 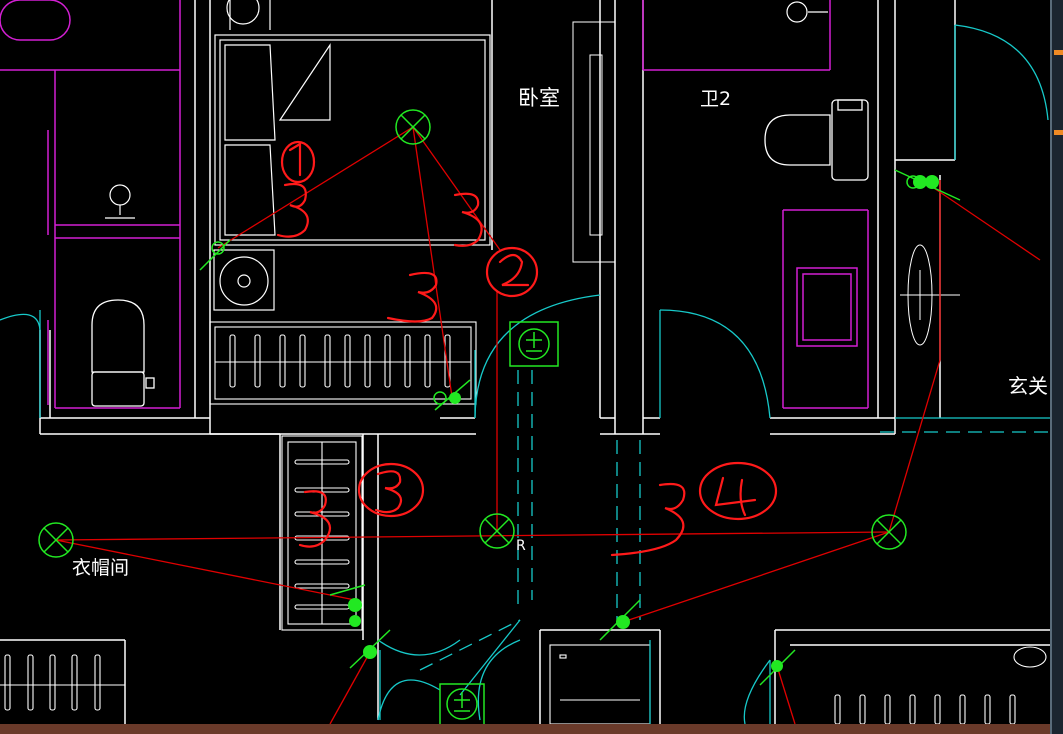 I want to click on wardrobe-bedroom, so click(x=343, y=363).